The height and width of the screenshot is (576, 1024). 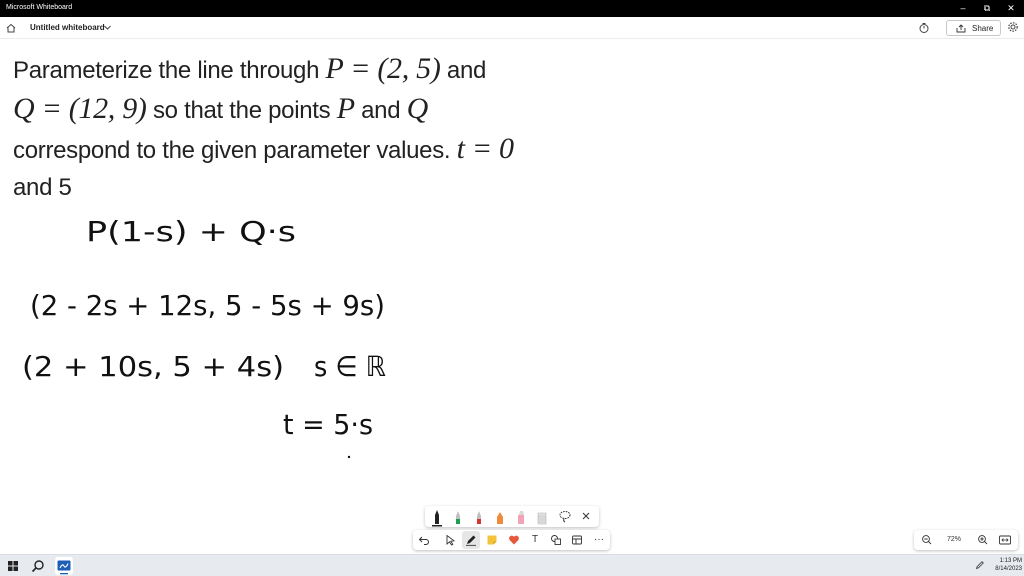 What do you see at coordinates (13, 566) in the screenshot?
I see `windows-start-icon` at bounding box center [13, 566].